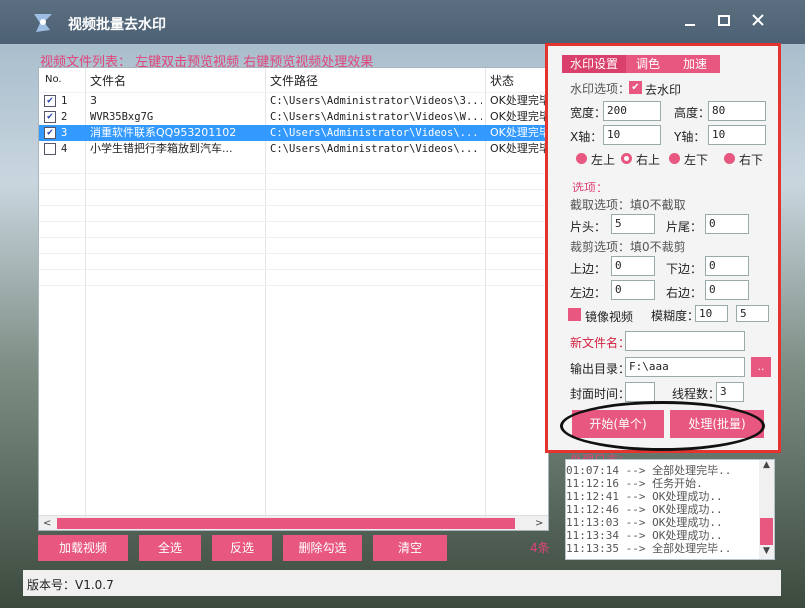  I want to click on clear-button: 清空, so click(410, 548).